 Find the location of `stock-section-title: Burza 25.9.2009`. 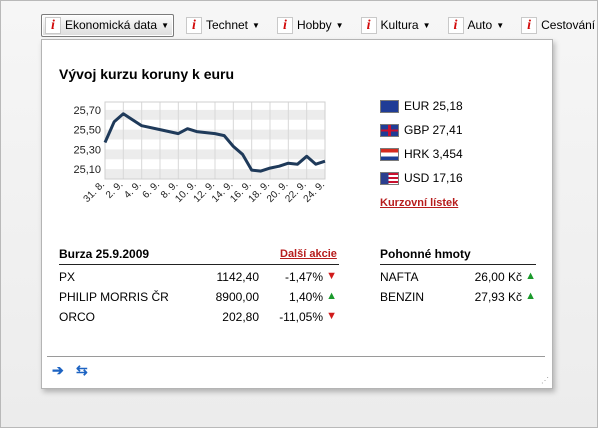

stock-section-title: Burza 25.9.2009 is located at coordinates (104, 254).